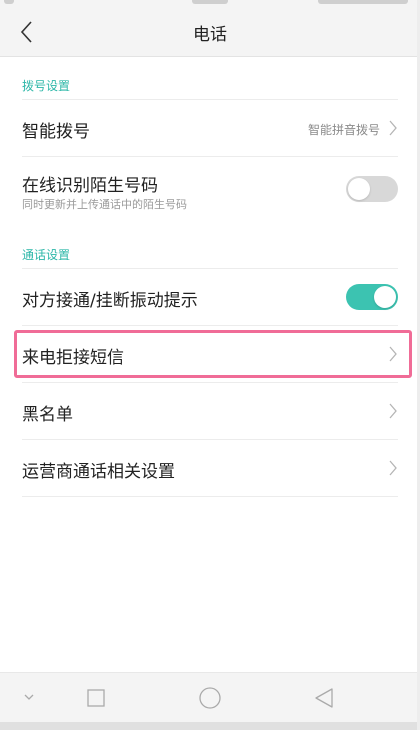  Describe the element at coordinates (210, 187) in the screenshot. I see `row-online-identify: 在线识别陌生号码 同时更新并上传通话中的陌生号码` at that location.